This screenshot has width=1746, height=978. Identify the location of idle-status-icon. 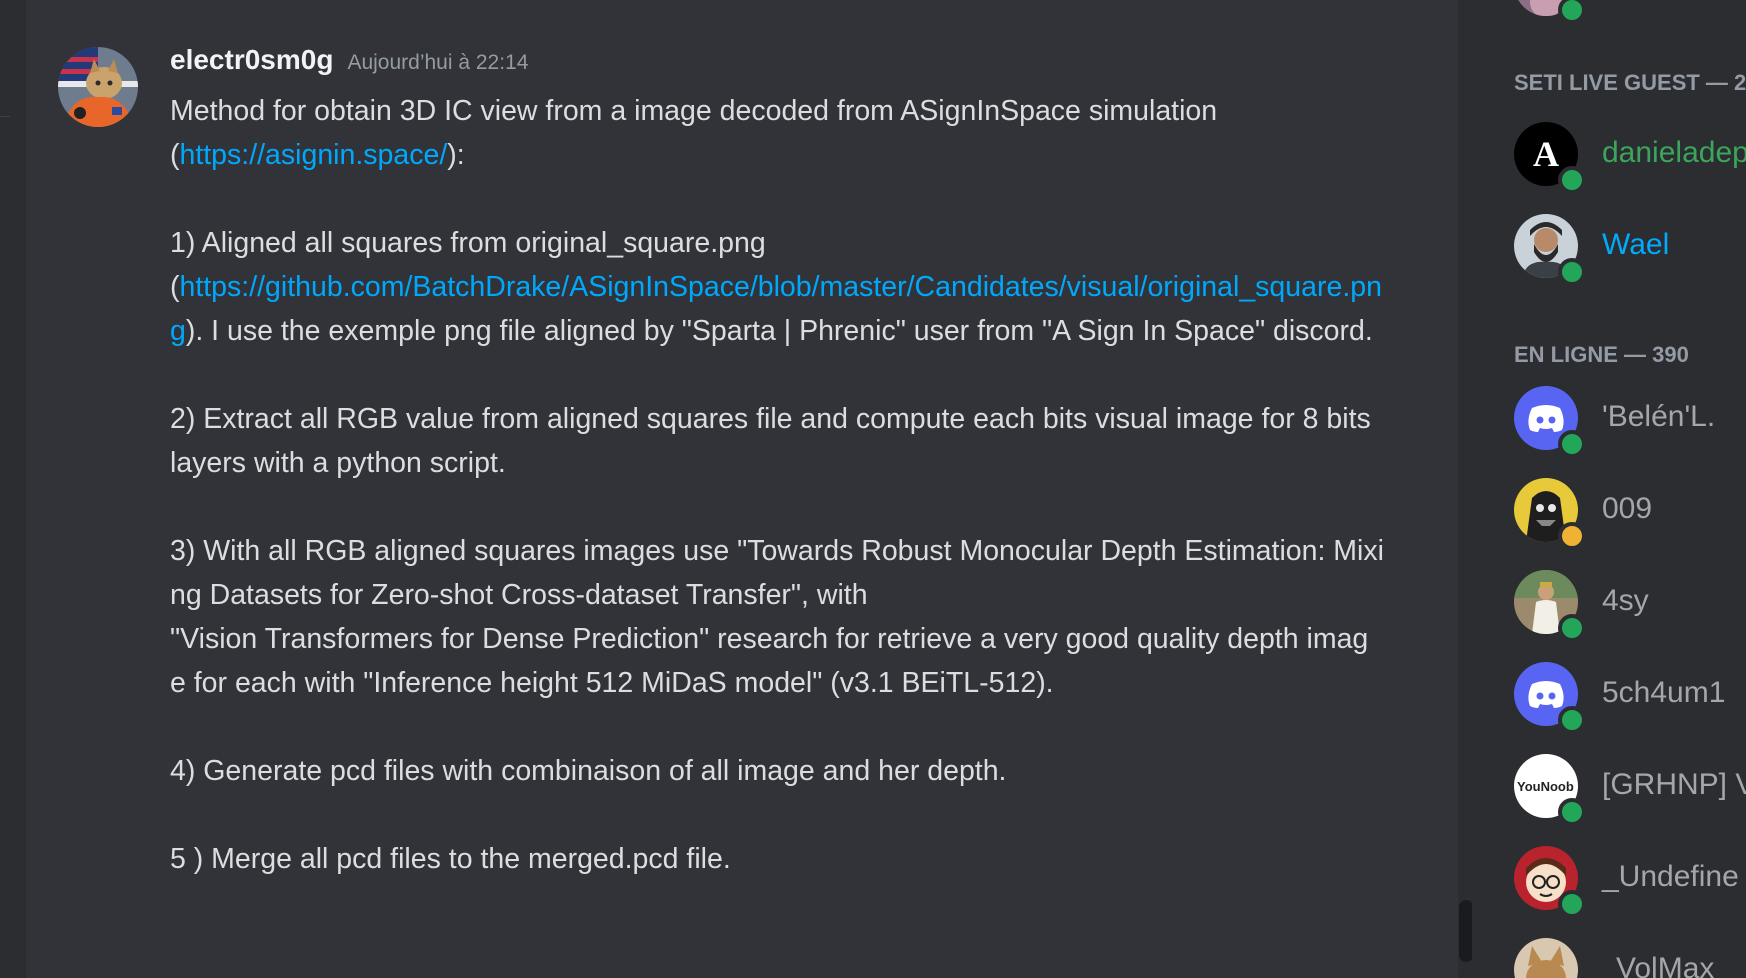
(1572, 536).